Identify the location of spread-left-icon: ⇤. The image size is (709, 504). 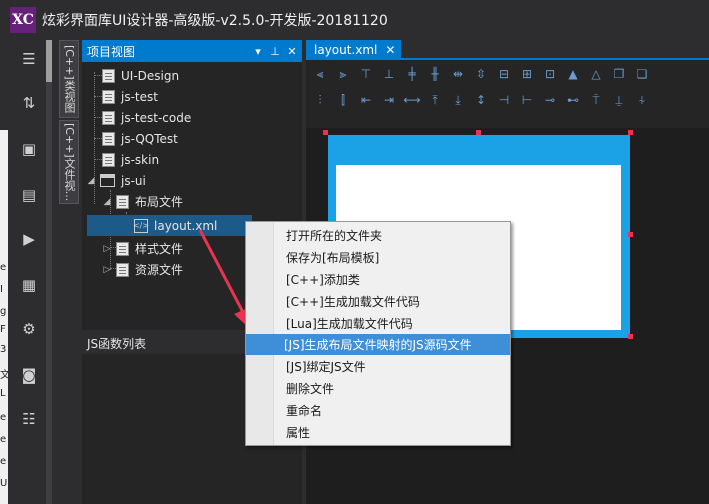
(366, 100).